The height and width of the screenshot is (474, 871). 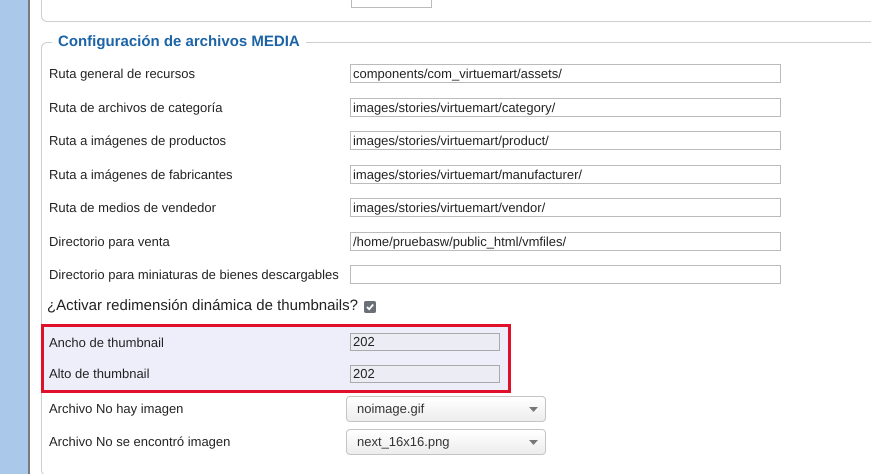 What do you see at coordinates (202, 306) in the screenshot?
I see `field-label: ¿Activar redimensión dinámica de thumbnails?` at bounding box center [202, 306].